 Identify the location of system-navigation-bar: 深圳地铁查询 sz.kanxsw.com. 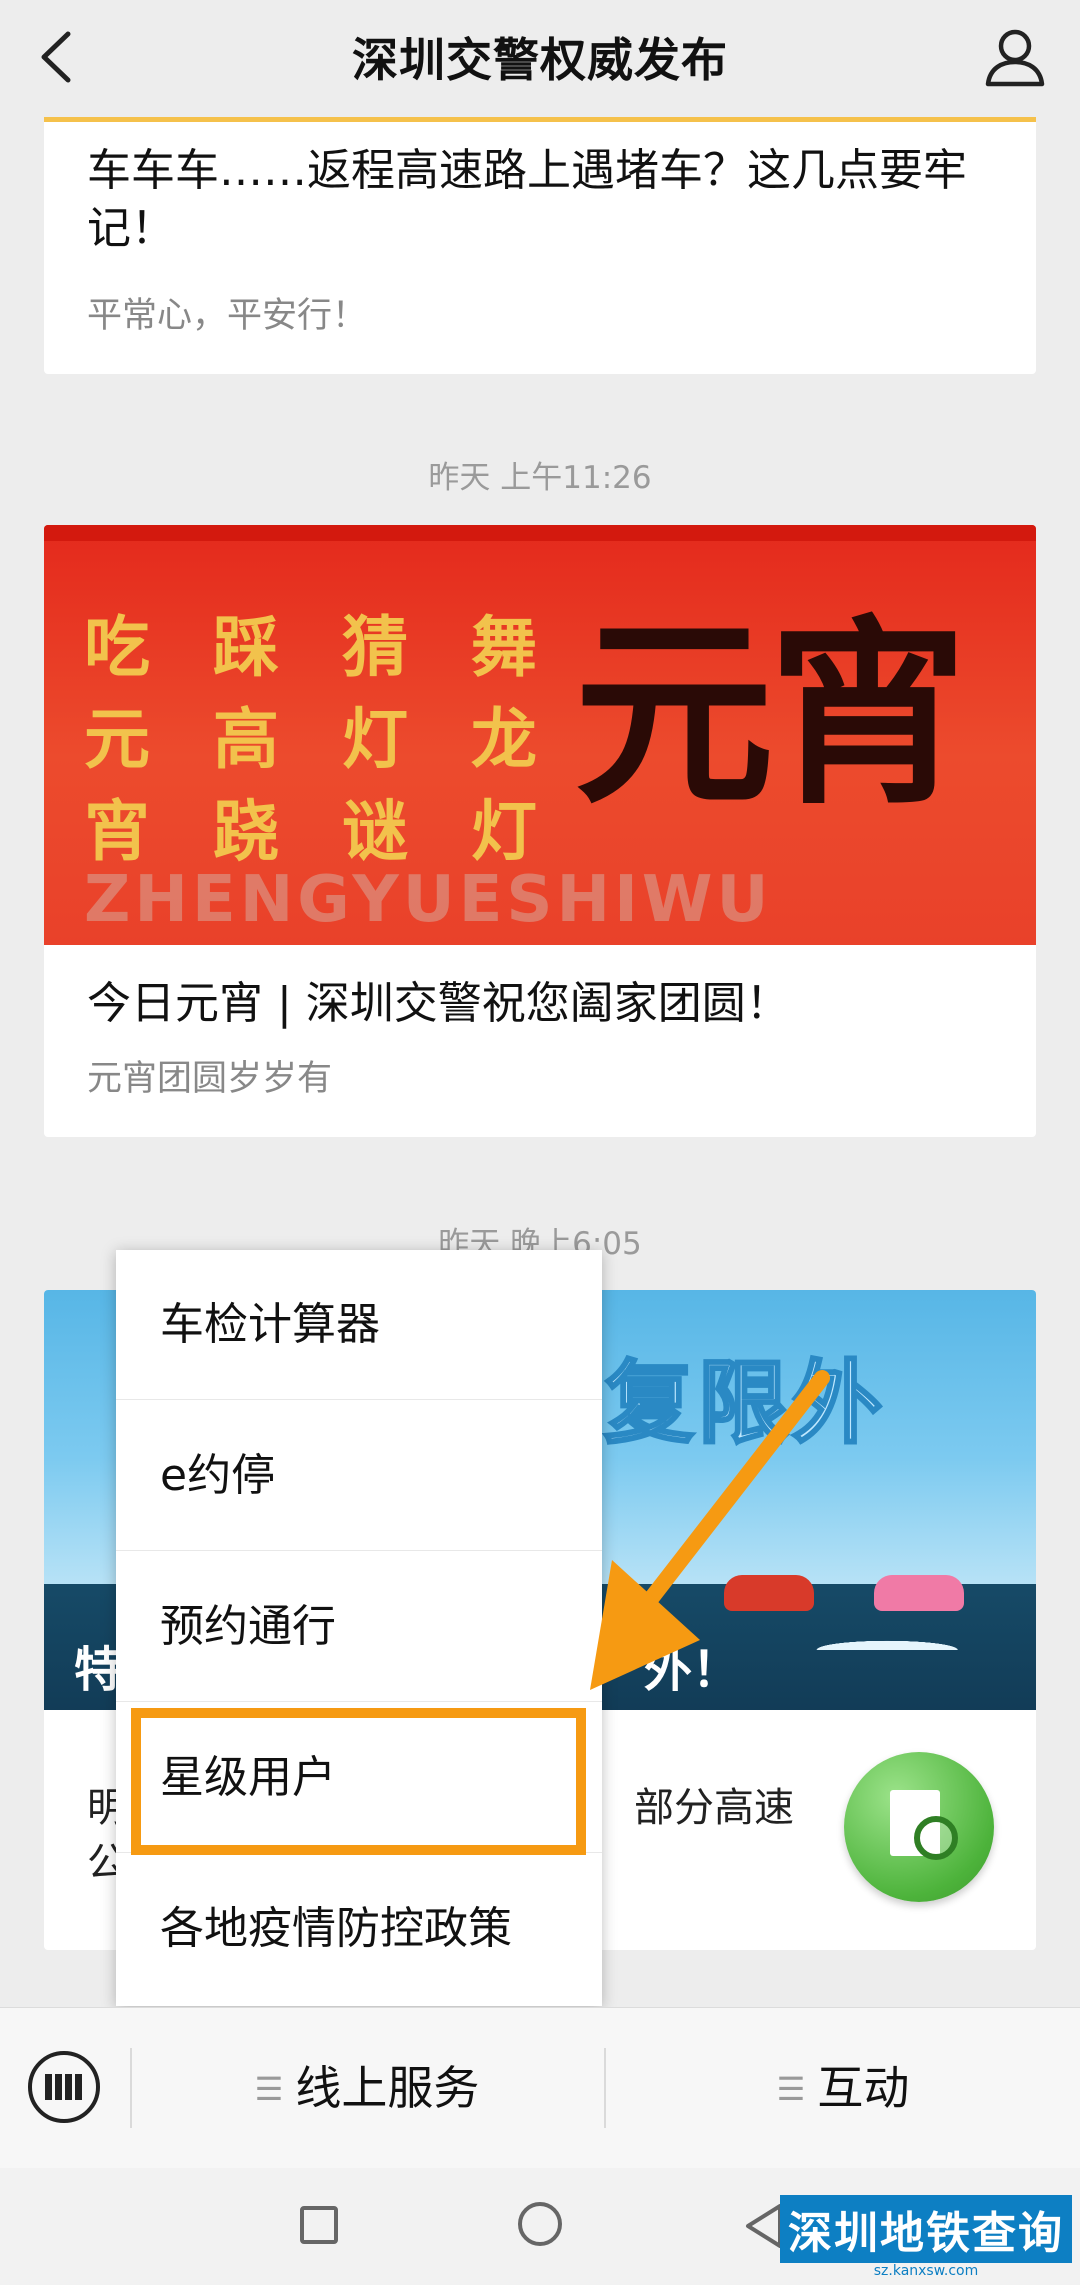
(540, 2226).